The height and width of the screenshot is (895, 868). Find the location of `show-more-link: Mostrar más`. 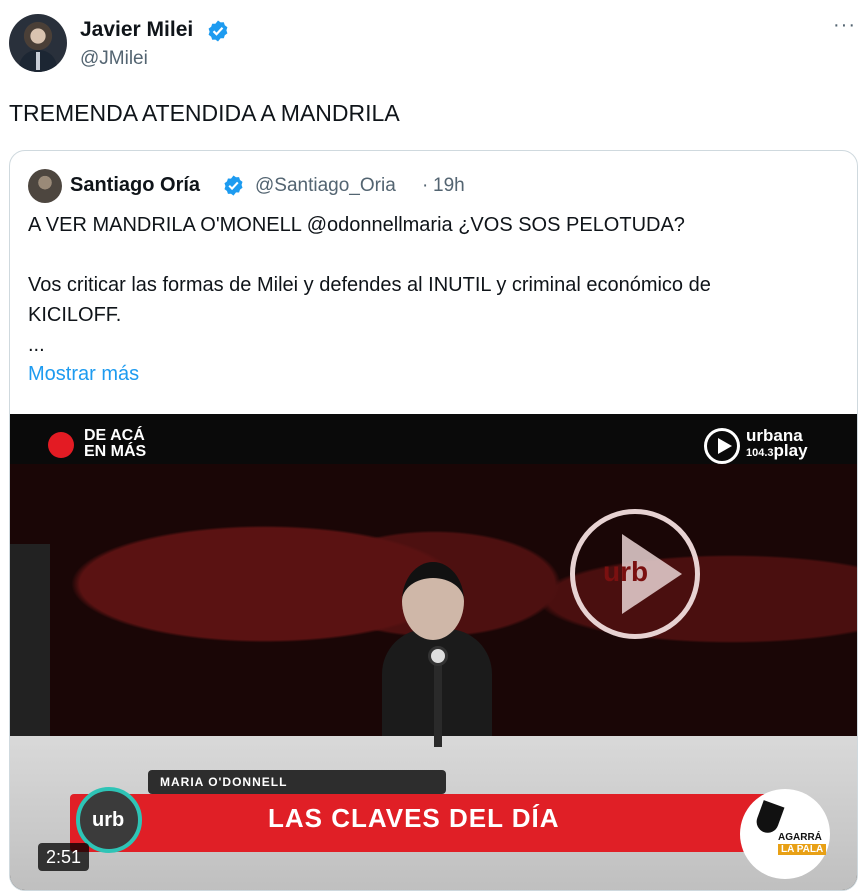

show-more-link: Mostrar más is located at coordinates (83, 374).